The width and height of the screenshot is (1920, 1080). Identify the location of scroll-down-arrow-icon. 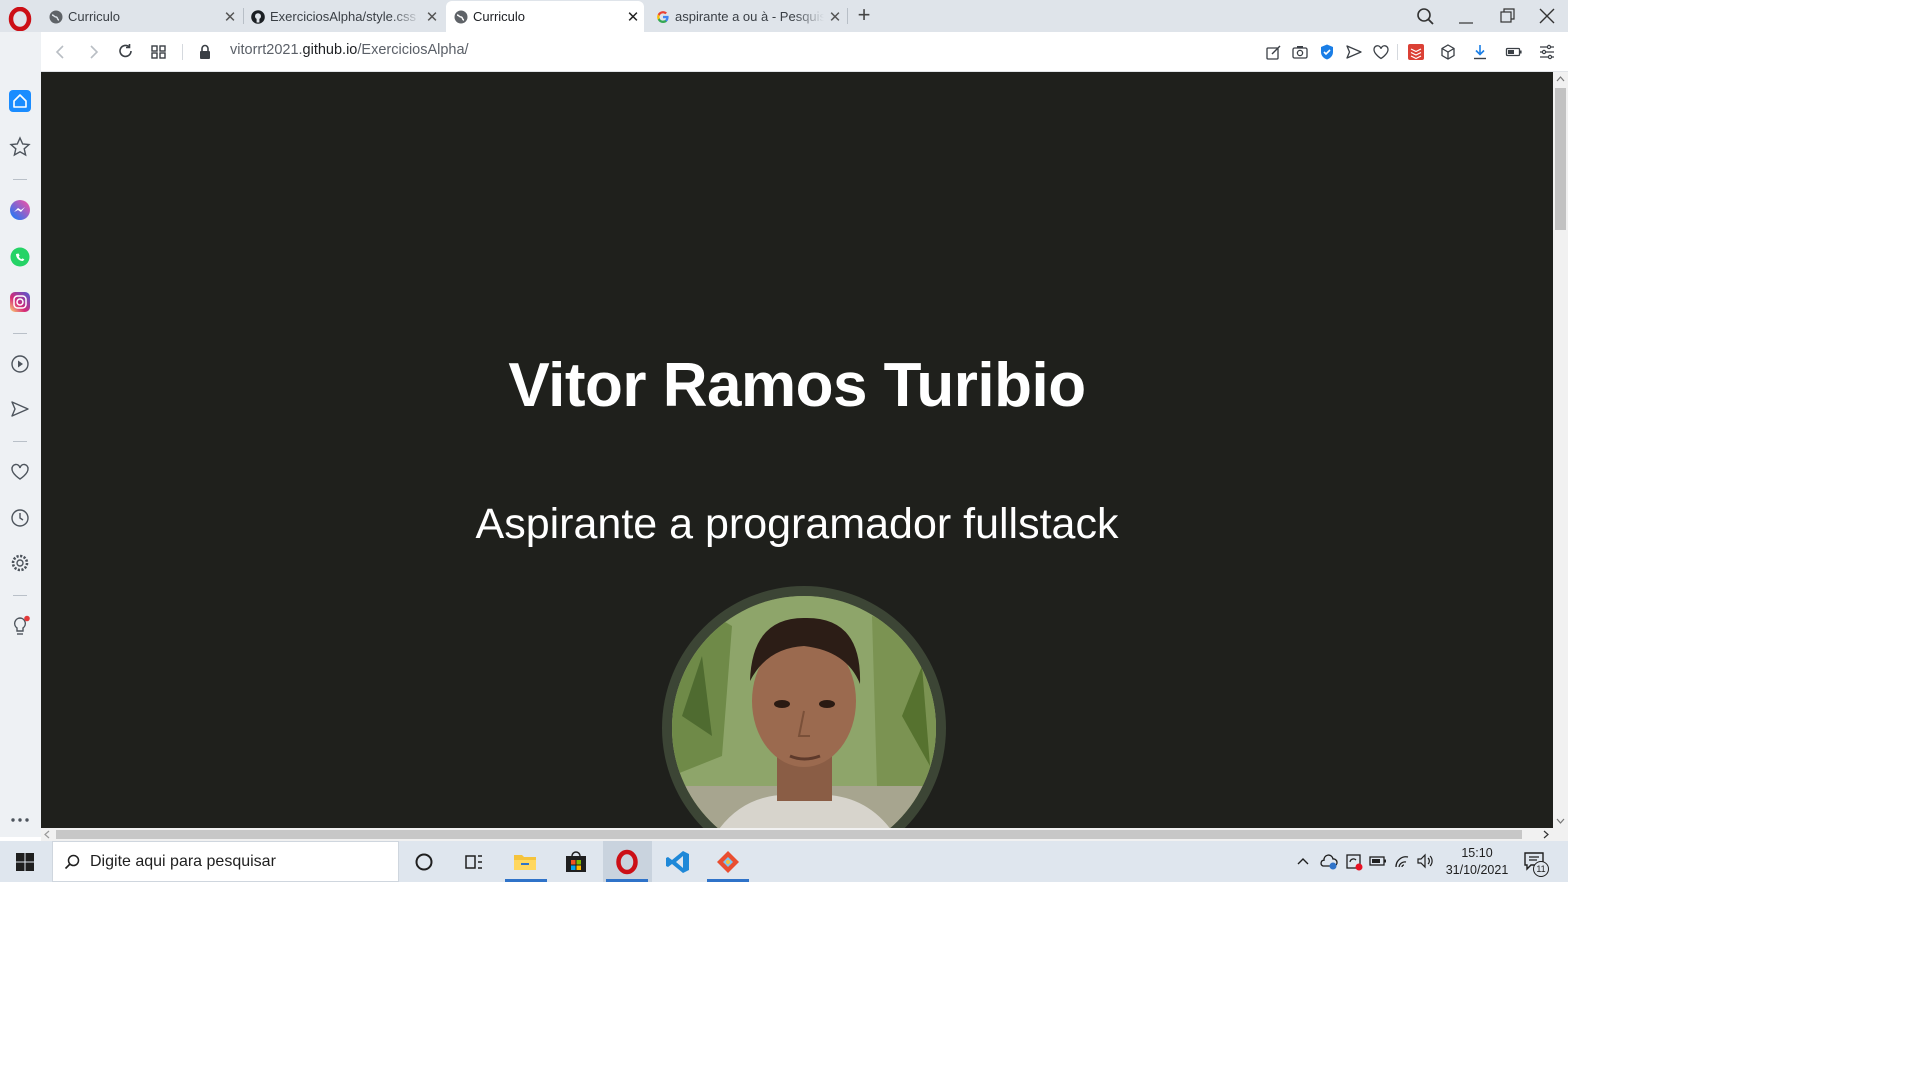
(1560, 821).